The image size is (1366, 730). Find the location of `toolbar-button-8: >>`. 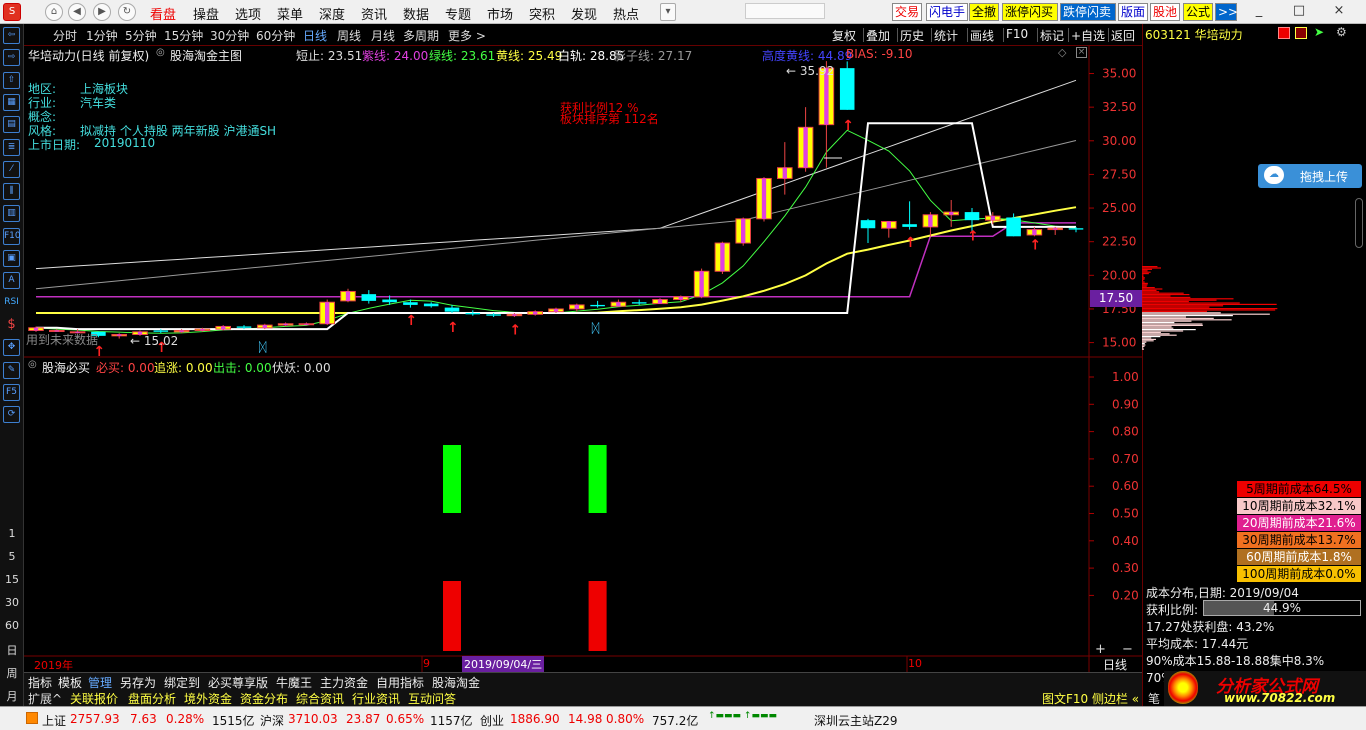

toolbar-button-8: >> is located at coordinates (1226, 12).